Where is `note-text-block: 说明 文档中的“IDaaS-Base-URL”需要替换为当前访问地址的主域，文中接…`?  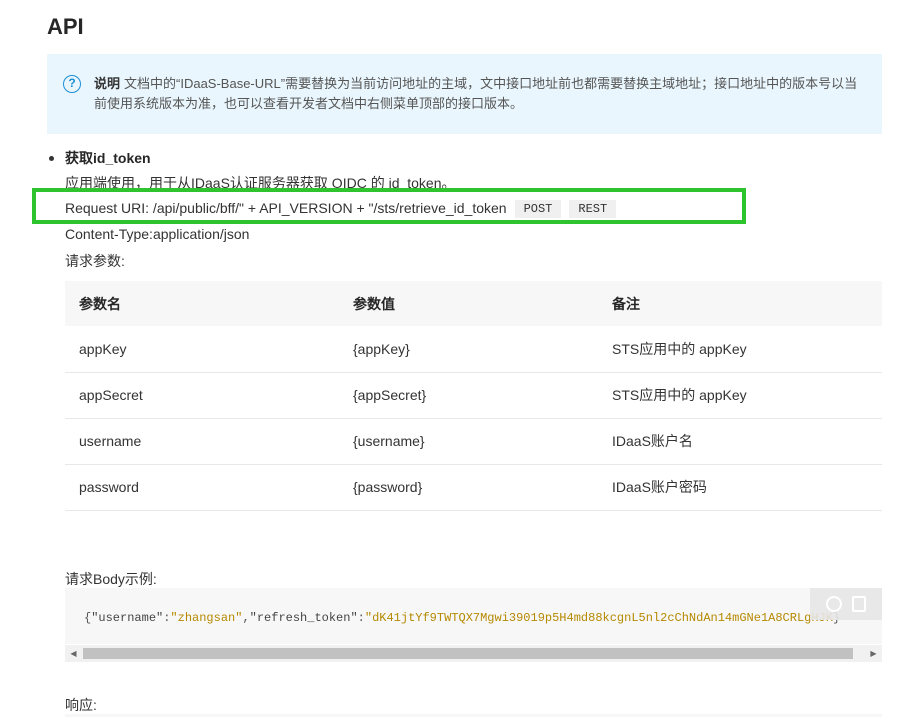 note-text-block: 说明 文档中的“IDaaS-Base-URL”需要替换为当前访问地址的主域，文中接… is located at coordinates (479, 94).